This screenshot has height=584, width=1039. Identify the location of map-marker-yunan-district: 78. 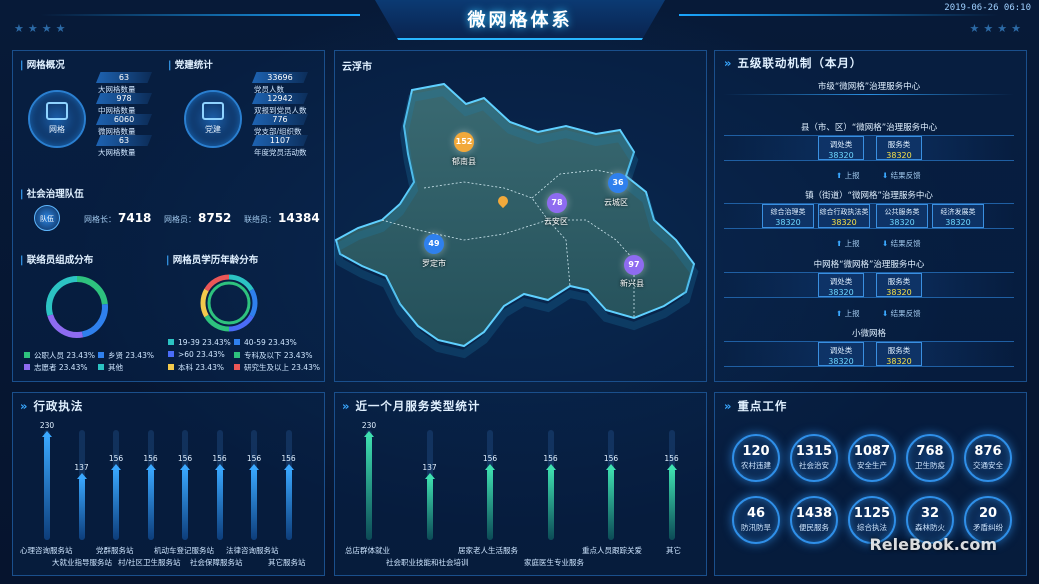
(557, 203).